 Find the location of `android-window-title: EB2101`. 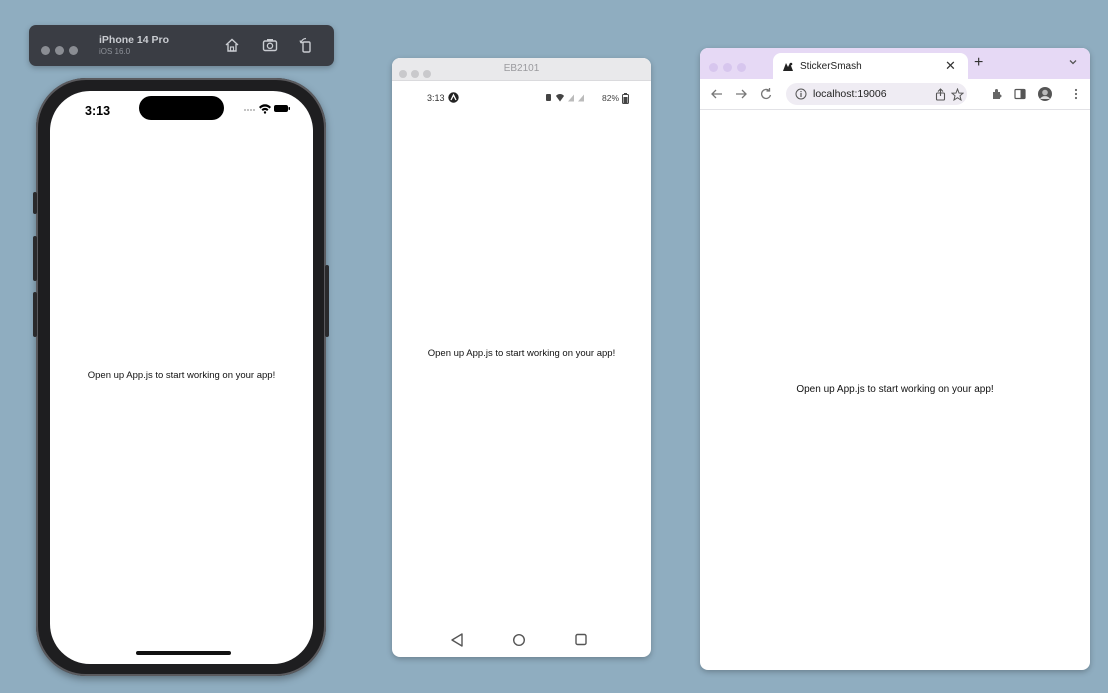

android-window-title: EB2101 is located at coordinates (521, 68).